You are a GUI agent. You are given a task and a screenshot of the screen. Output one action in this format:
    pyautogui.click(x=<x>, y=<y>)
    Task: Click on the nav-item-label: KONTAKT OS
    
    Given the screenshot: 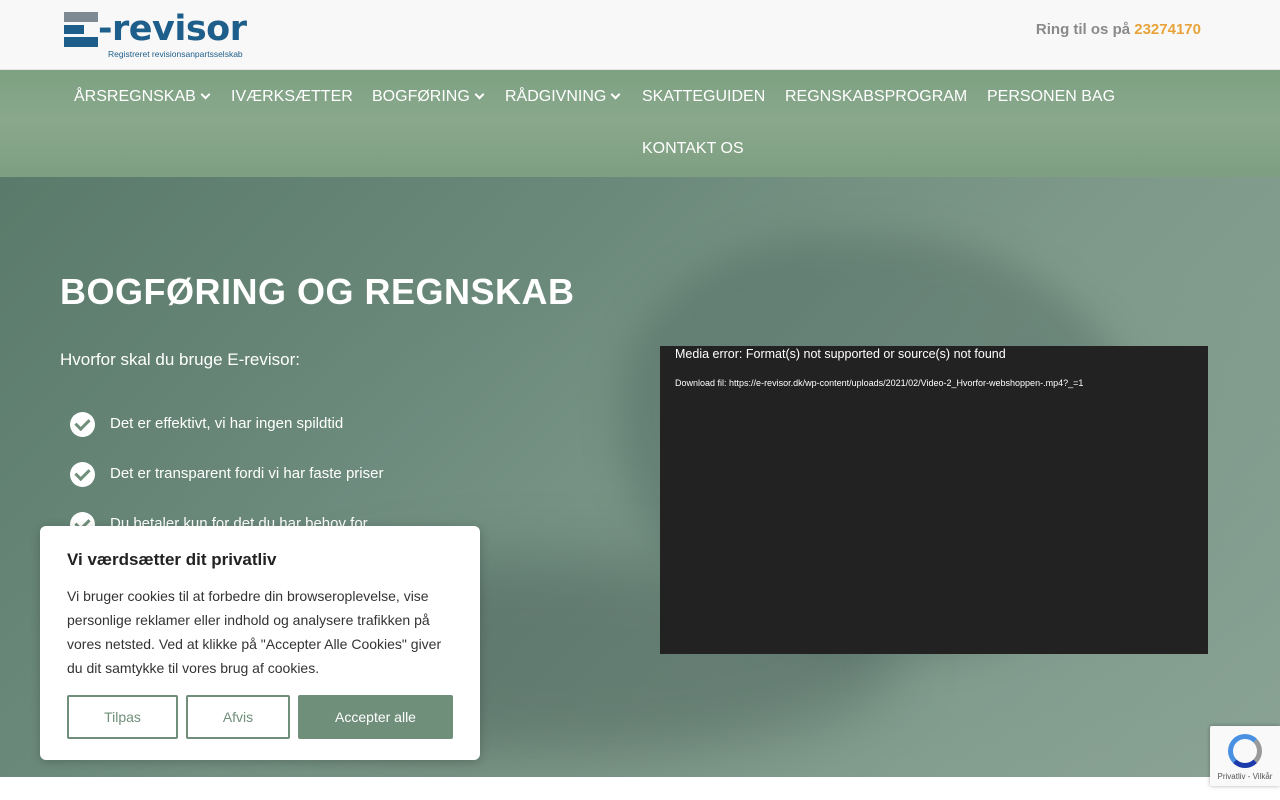 What is the action you would take?
    pyautogui.click(x=693, y=148)
    